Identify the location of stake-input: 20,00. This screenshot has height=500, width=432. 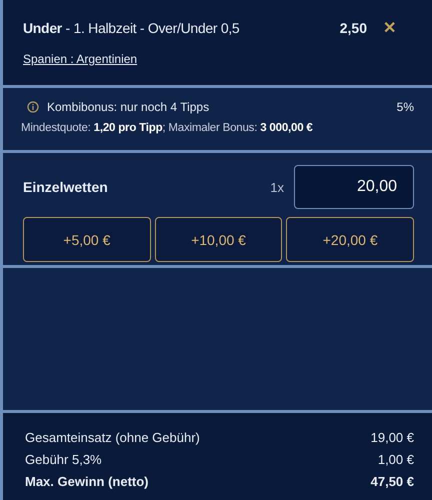
(354, 187).